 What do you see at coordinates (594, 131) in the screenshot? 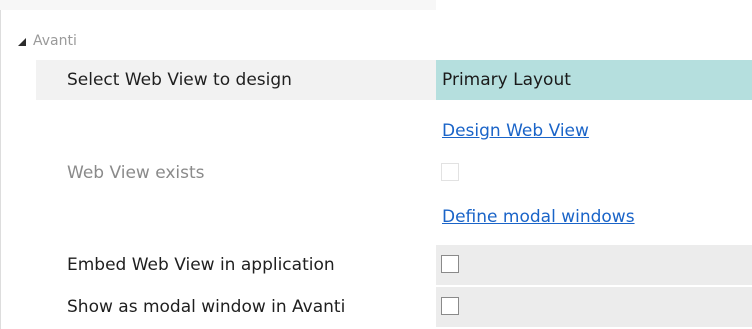
I see `design-link-cell: Design Web View` at bounding box center [594, 131].